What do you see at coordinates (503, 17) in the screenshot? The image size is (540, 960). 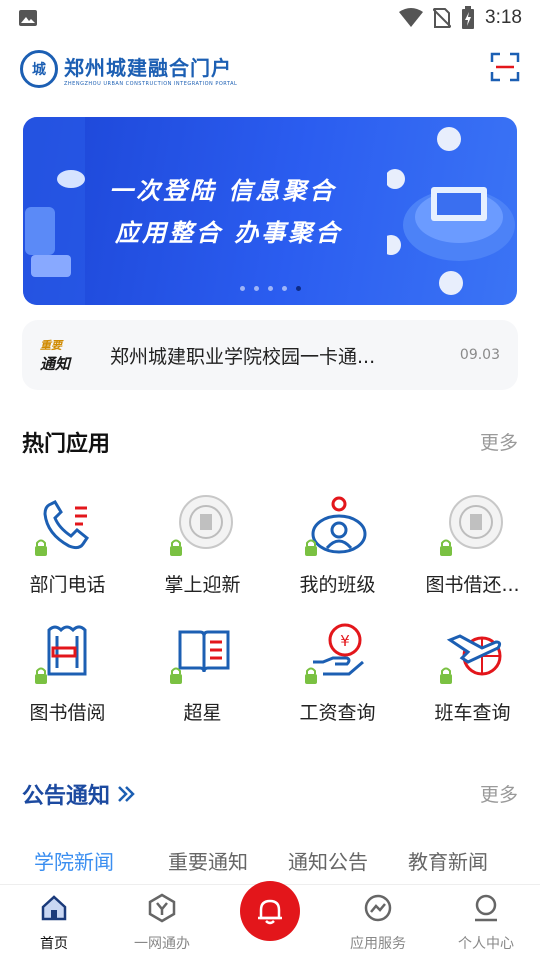 I see `clock: 3:18` at bounding box center [503, 17].